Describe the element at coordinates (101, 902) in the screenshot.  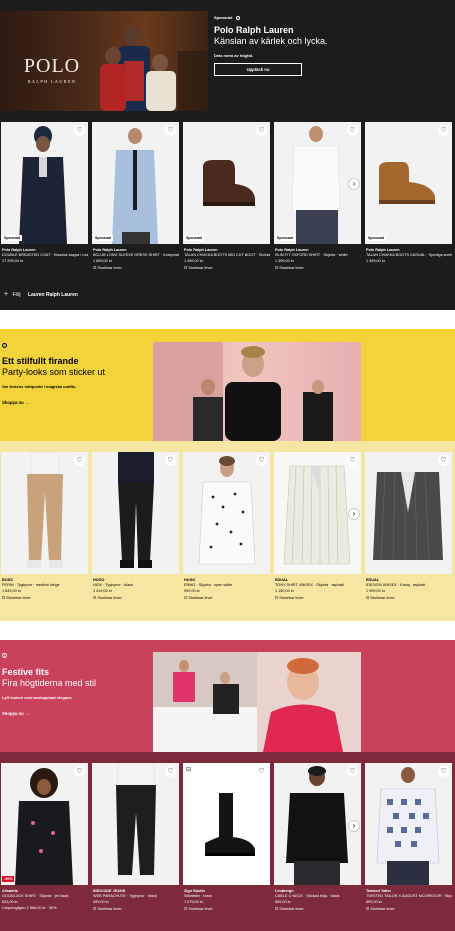
I see `product-price: 499,00 kr` at that location.